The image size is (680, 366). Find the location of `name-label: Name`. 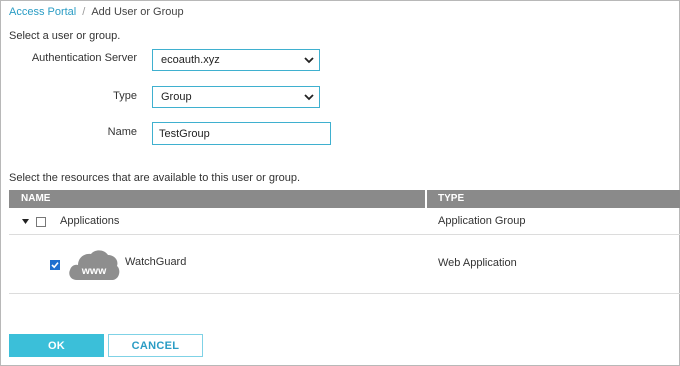

name-label: Name is located at coordinates (122, 132).